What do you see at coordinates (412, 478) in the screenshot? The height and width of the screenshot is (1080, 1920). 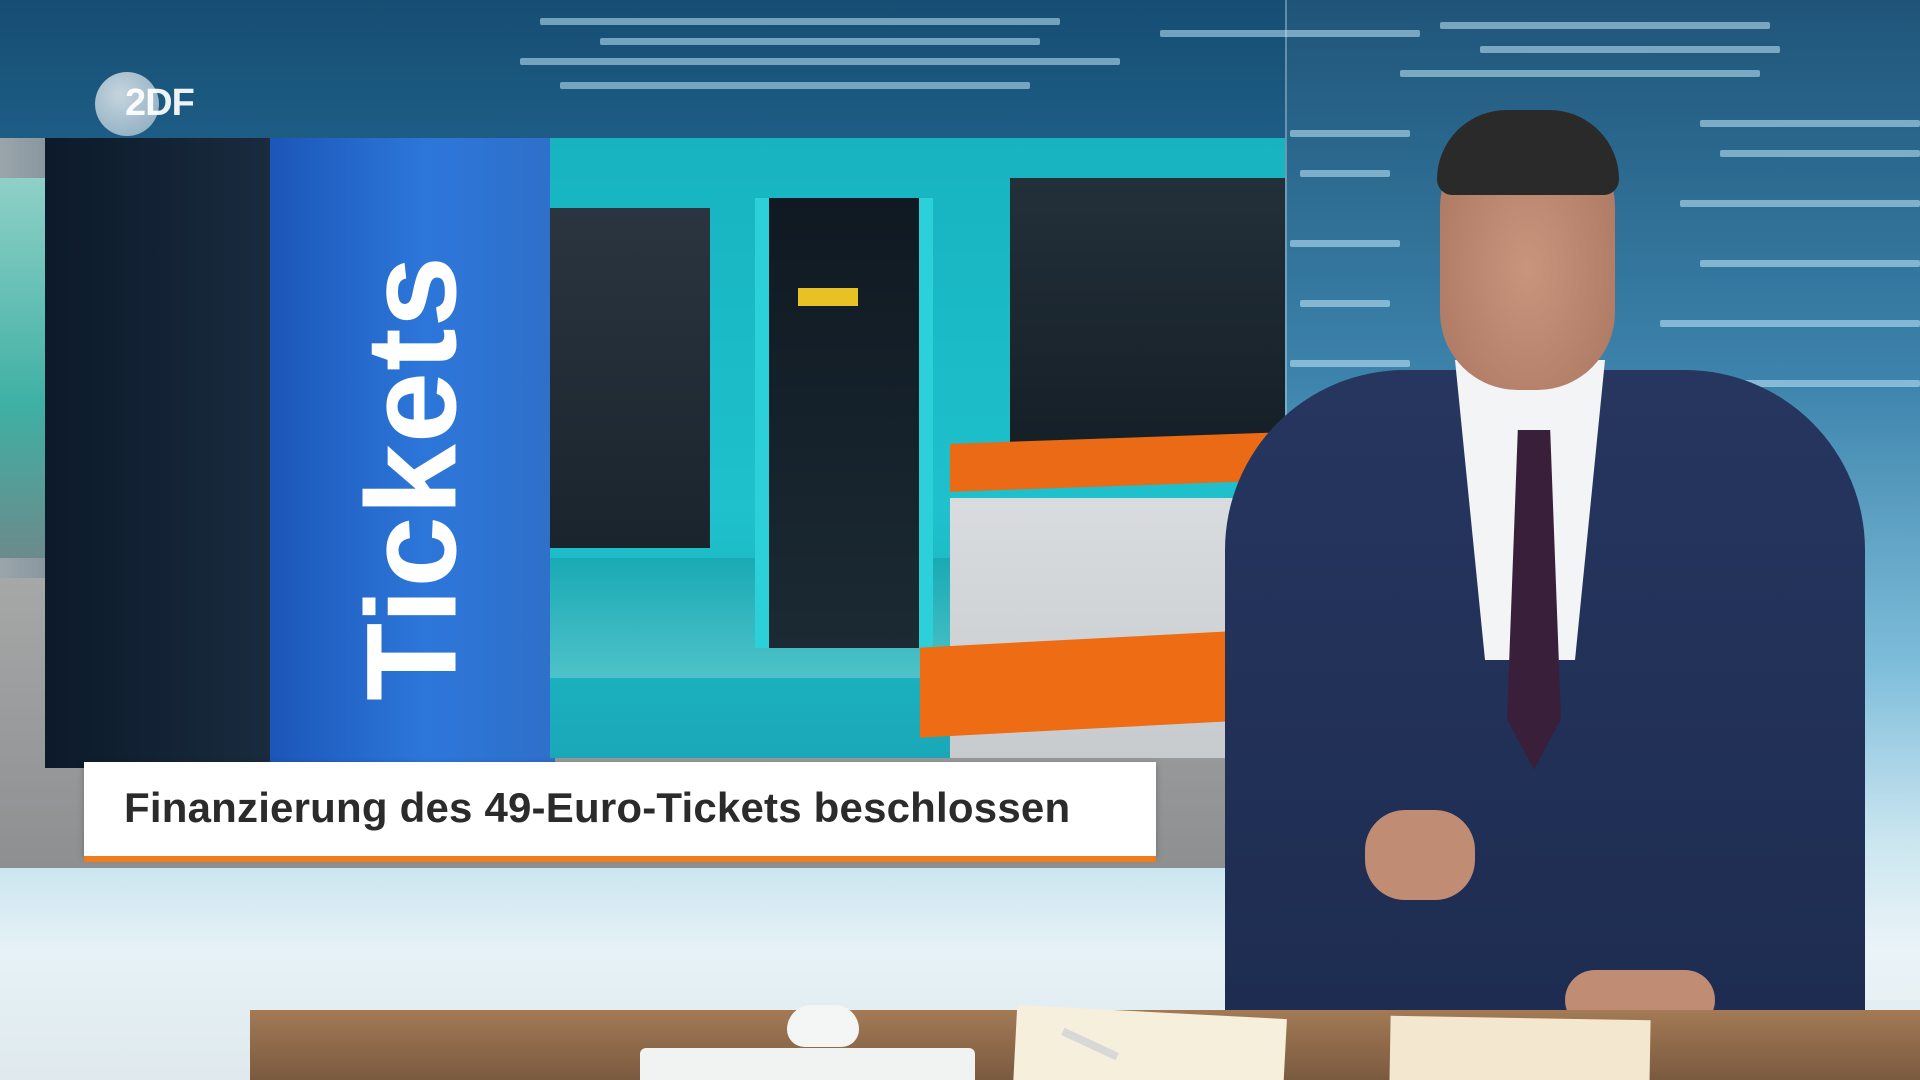 I see `ticket-sign-text: Tickets` at bounding box center [412, 478].